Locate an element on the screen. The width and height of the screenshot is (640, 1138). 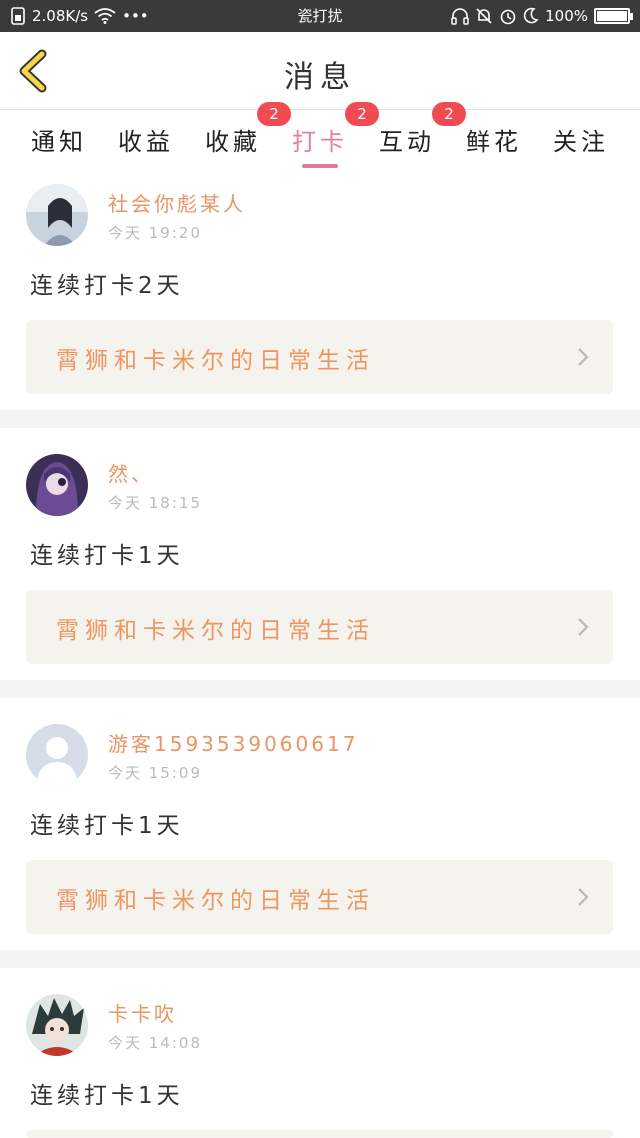
tab-interaction: 互动 is located at coordinates (407, 145).